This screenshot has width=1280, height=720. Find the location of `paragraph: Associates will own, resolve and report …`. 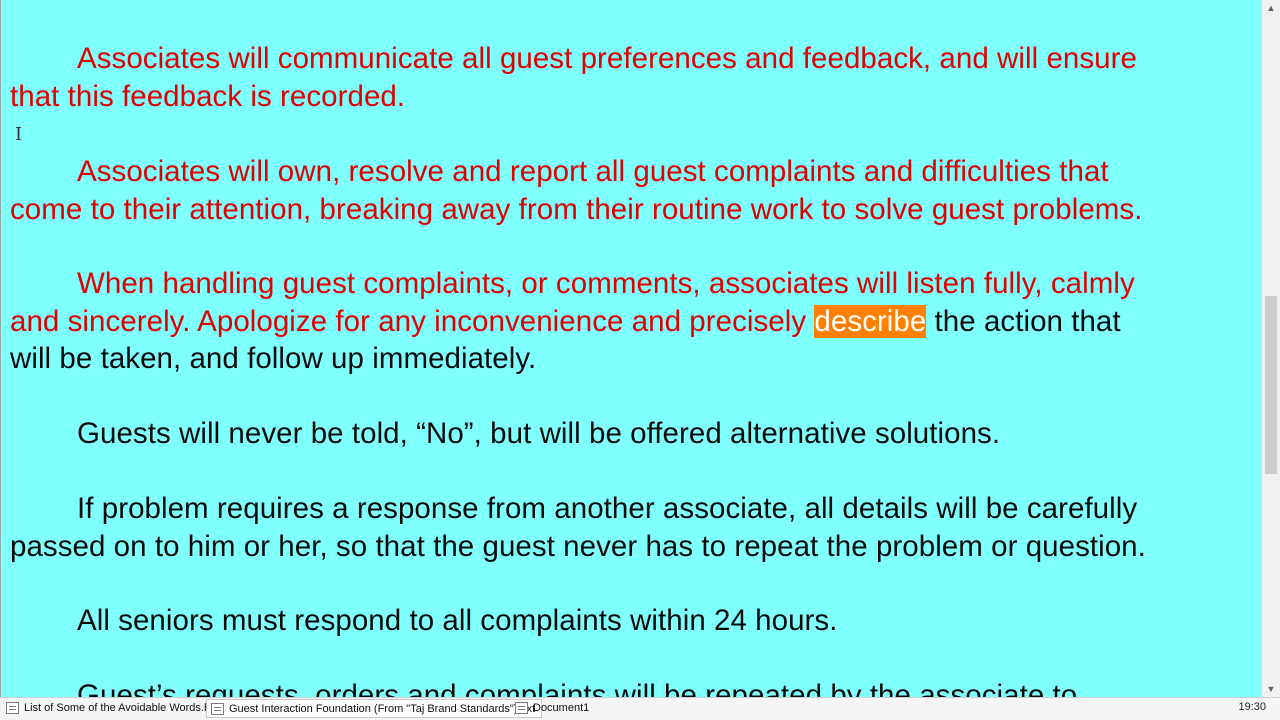

paragraph: Associates will own, resolve and report … is located at coordinates (635, 190).